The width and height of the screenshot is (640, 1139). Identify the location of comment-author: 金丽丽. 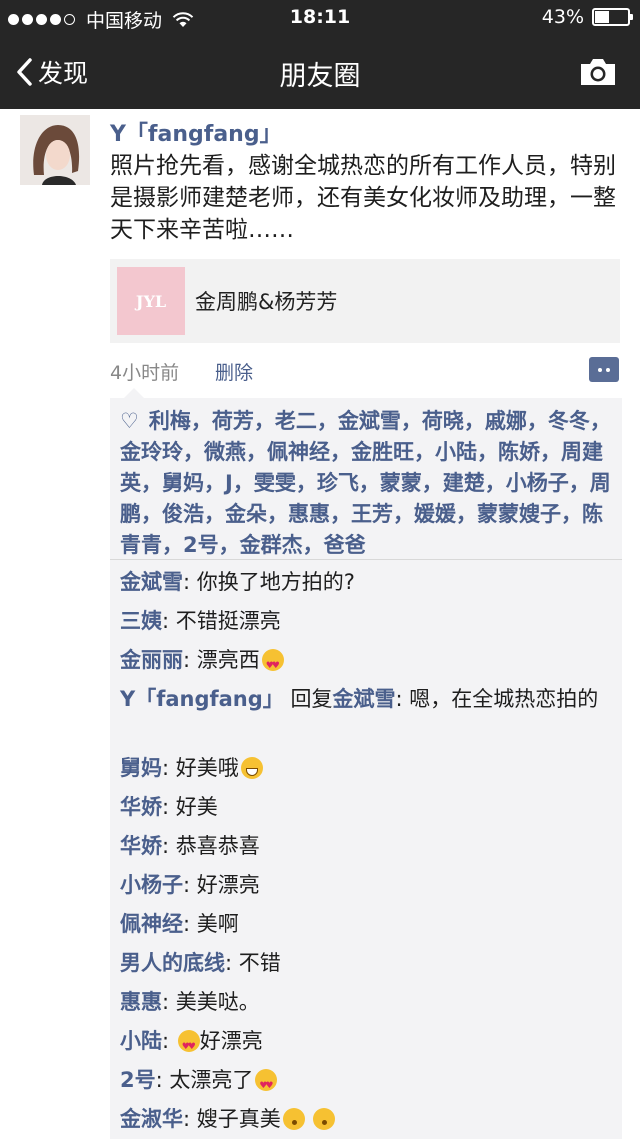
(151, 660).